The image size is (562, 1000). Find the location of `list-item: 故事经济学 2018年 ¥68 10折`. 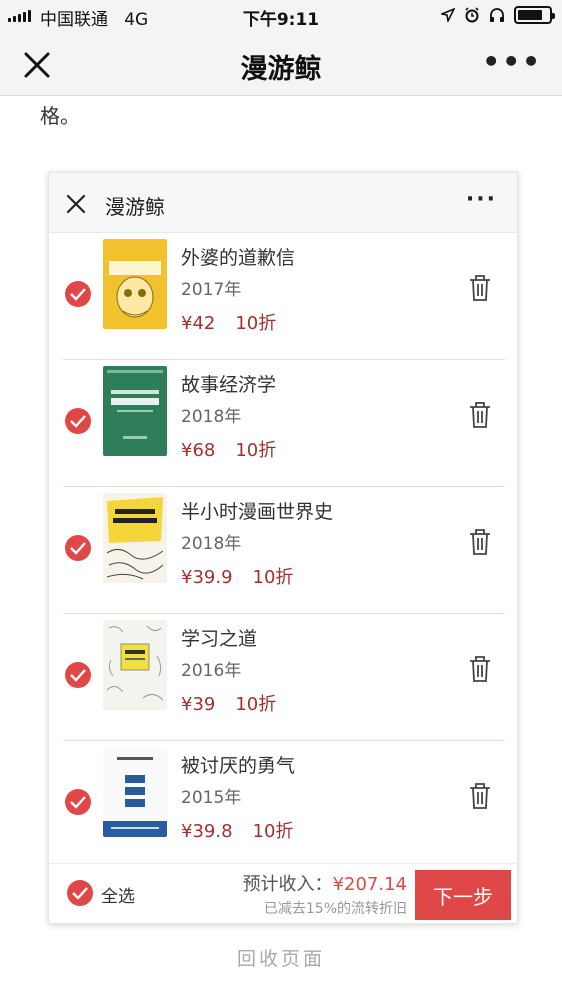

list-item: 故事经济学 2018年 ¥68 10折 is located at coordinates (284, 423).